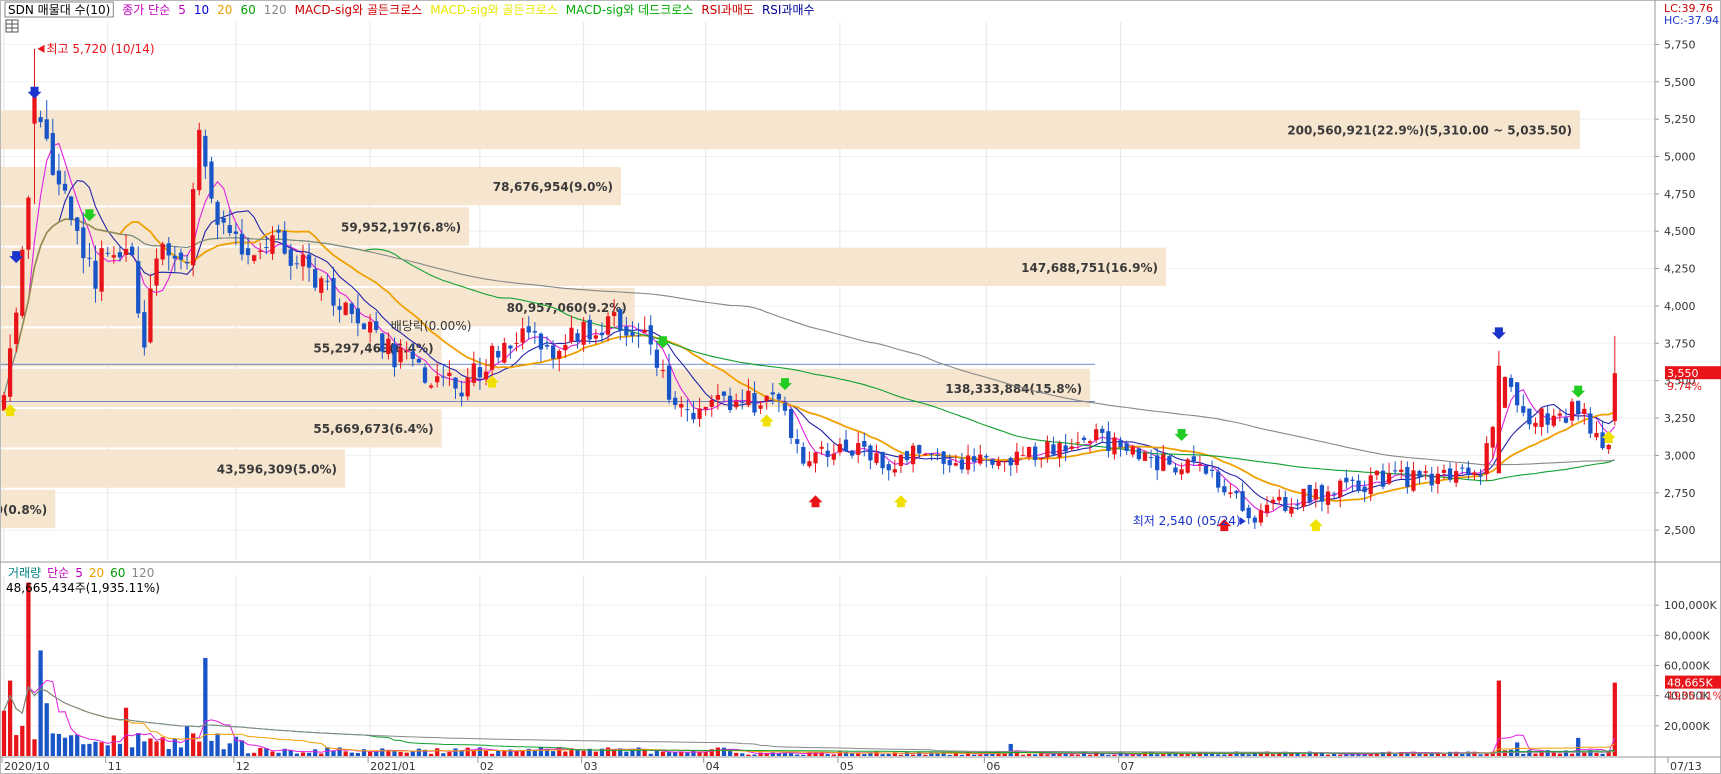  Describe the element at coordinates (1684, 386) in the screenshot. I see `price-badge-pct: 9.74%` at that location.